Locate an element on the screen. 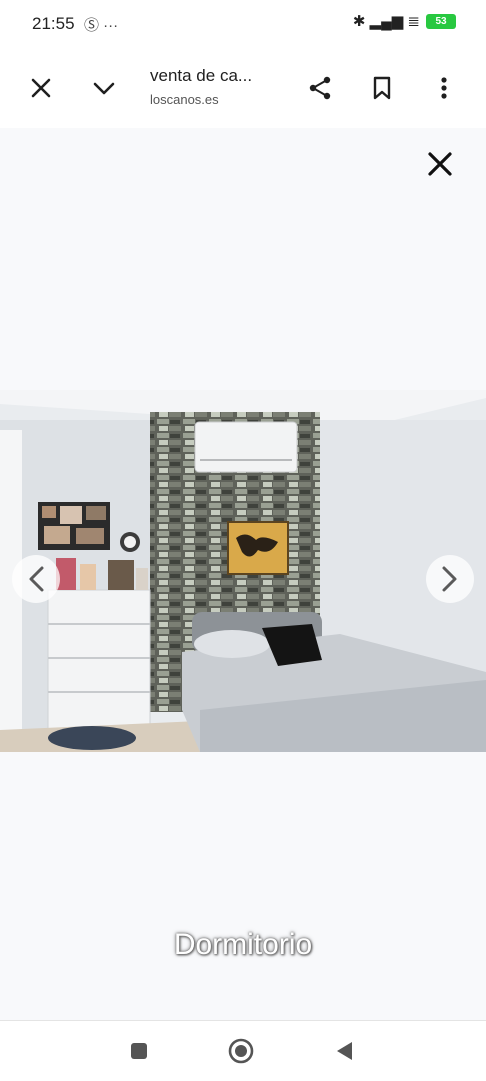  bookmark-icon is located at coordinates (382, 88).